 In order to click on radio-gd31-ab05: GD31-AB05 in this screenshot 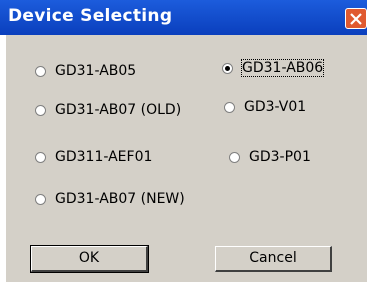, I will do `click(85, 71)`.